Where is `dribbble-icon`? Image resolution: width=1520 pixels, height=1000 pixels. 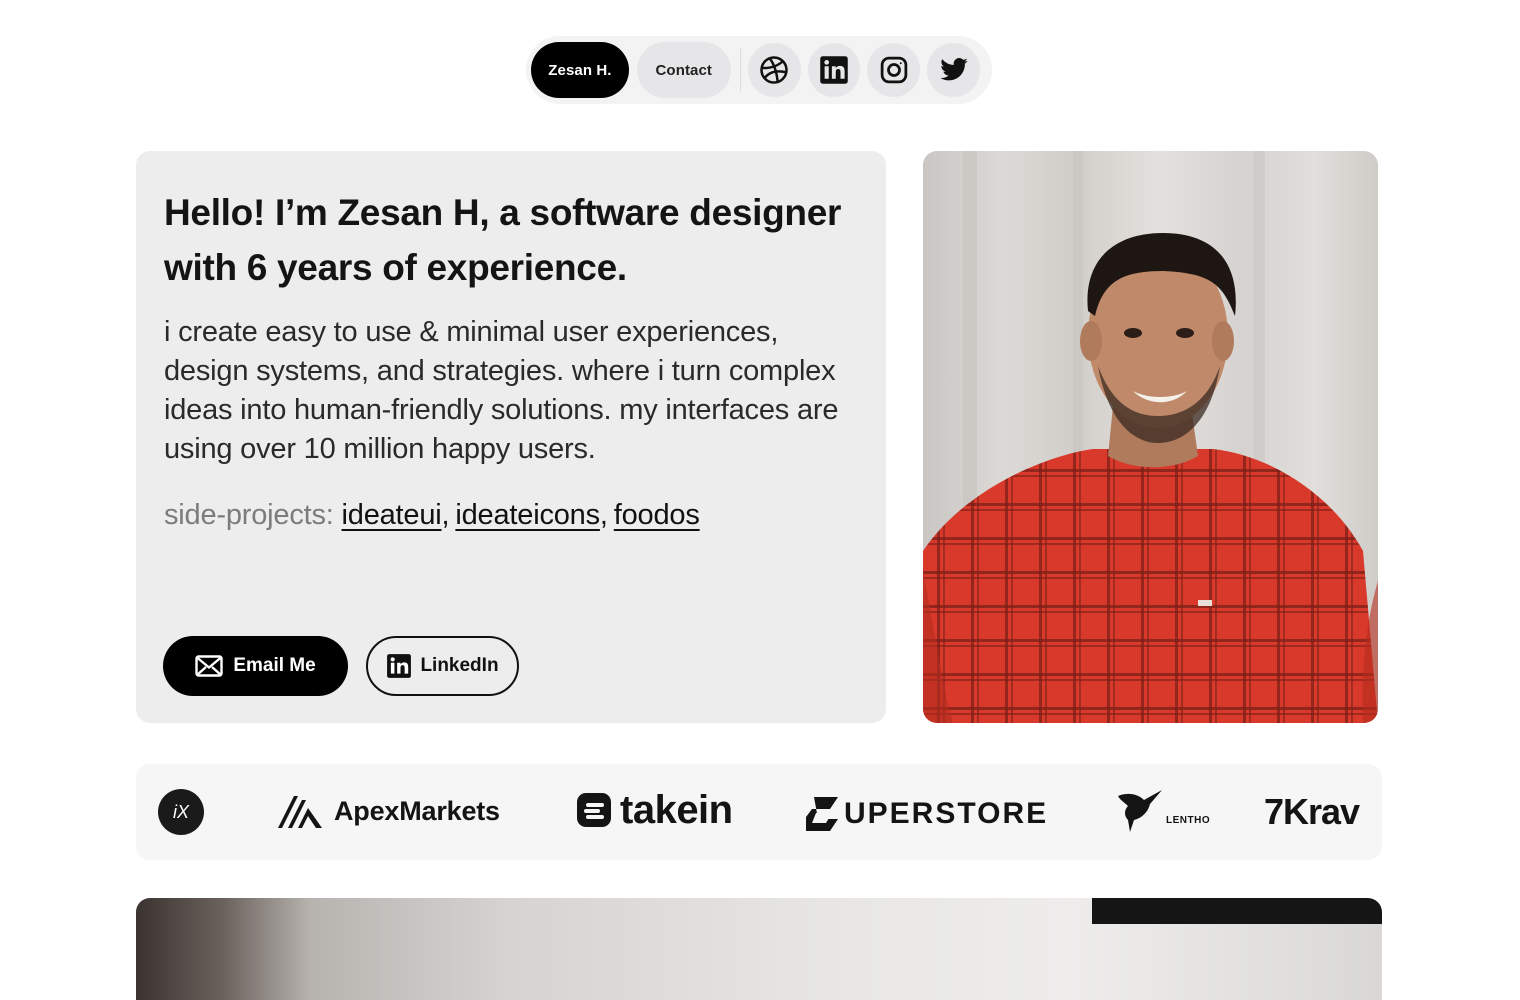
dribbble-icon is located at coordinates (774, 70).